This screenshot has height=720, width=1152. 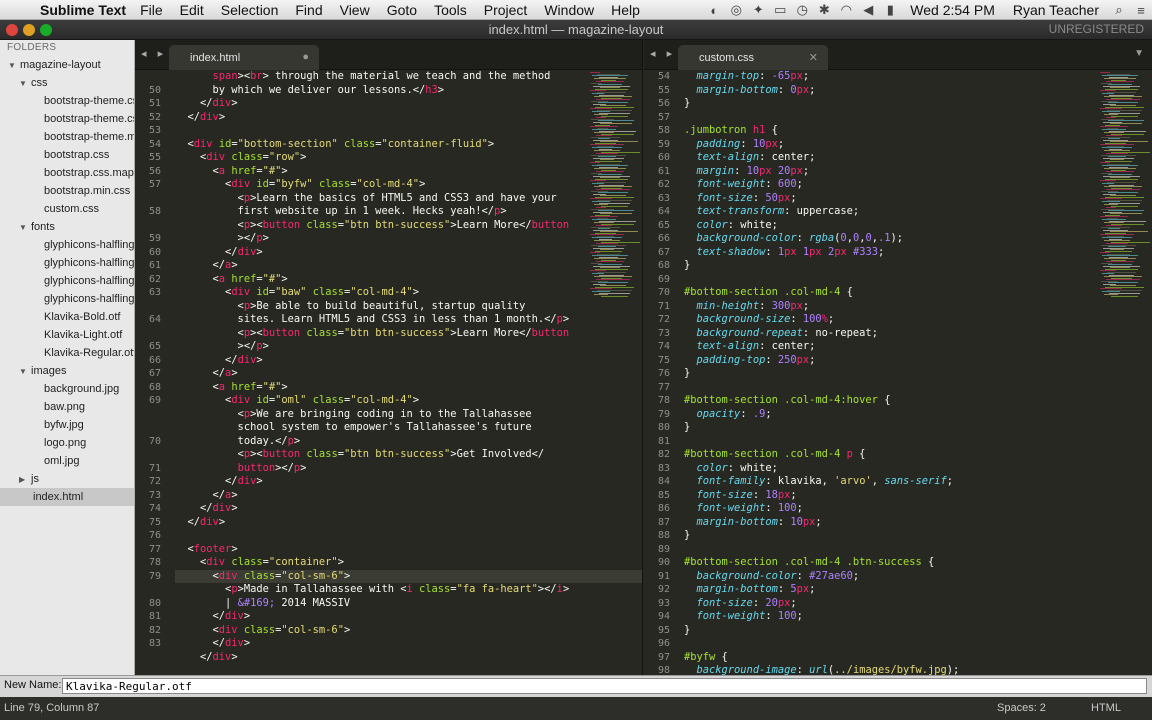 What do you see at coordinates (746, 413) in the screenshot?
I see `code-token: :` at bounding box center [746, 413].